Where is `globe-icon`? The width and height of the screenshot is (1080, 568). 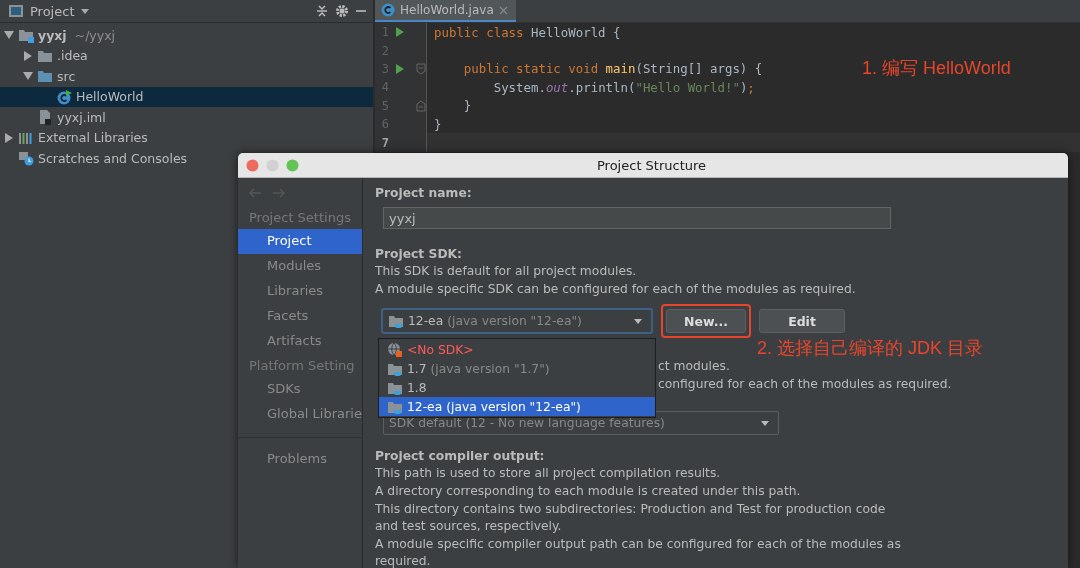
globe-icon is located at coordinates (395, 349).